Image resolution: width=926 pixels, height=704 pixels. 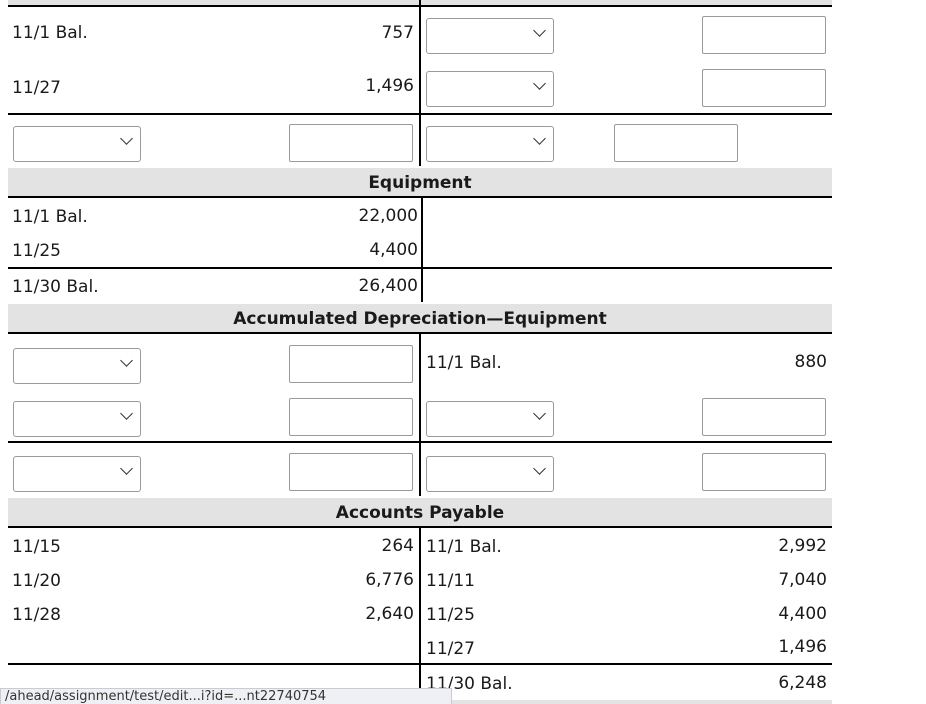 What do you see at coordinates (802, 683) in the screenshot?
I see `balance-amount: 6,248` at bounding box center [802, 683].